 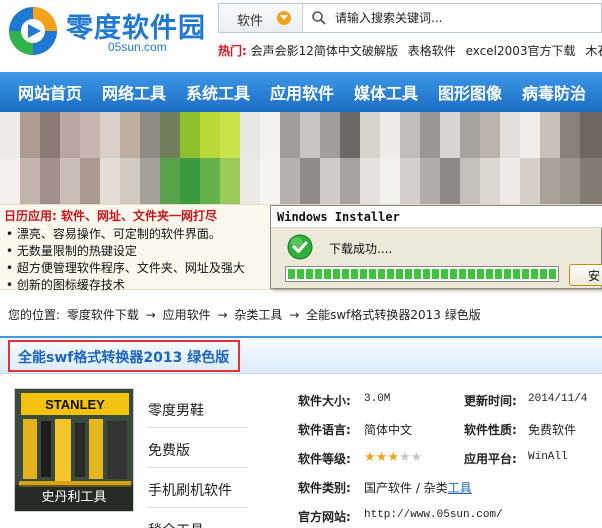 I want to click on website-label: 官方网站:, so click(x=324, y=517).